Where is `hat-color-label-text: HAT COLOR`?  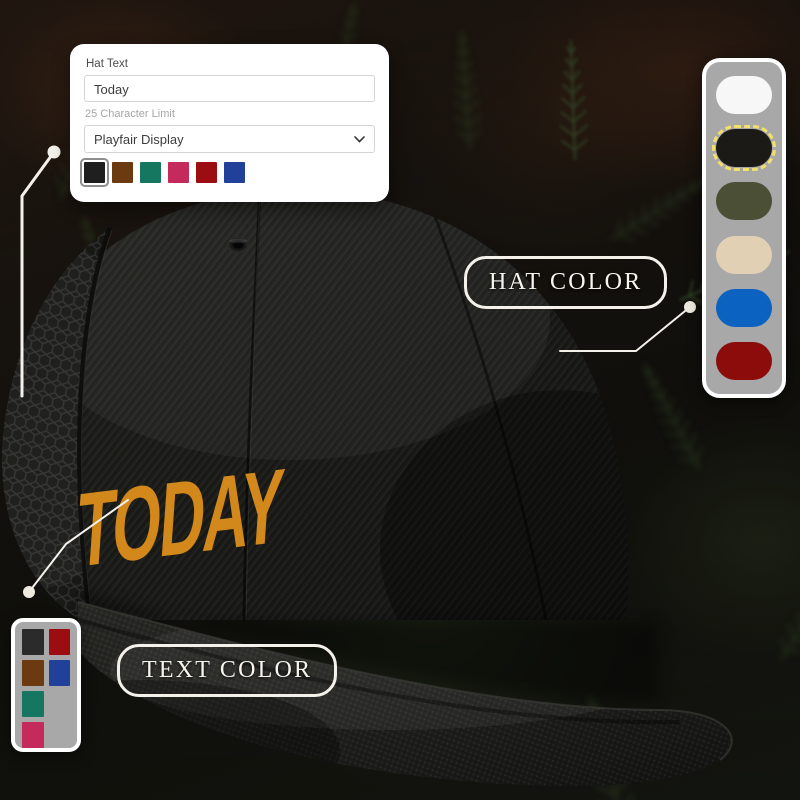
hat-color-label-text: HAT COLOR is located at coordinates (566, 282).